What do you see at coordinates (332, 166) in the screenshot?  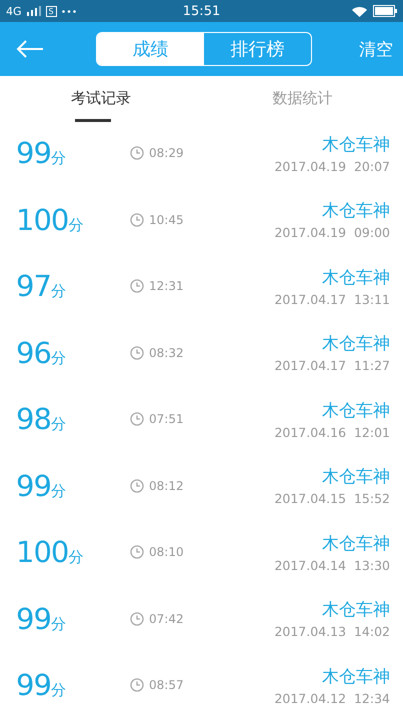 I see `record-date: 2017.04.19 20:07` at bounding box center [332, 166].